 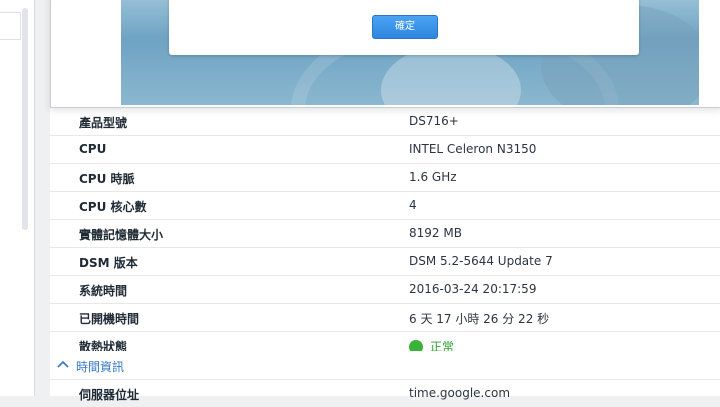 What do you see at coordinates (385, 178) in the screenshot?
I see `info-row-cpu-clock: CPU 時脈 1.6 GHz` at bounding box center [385, 178].